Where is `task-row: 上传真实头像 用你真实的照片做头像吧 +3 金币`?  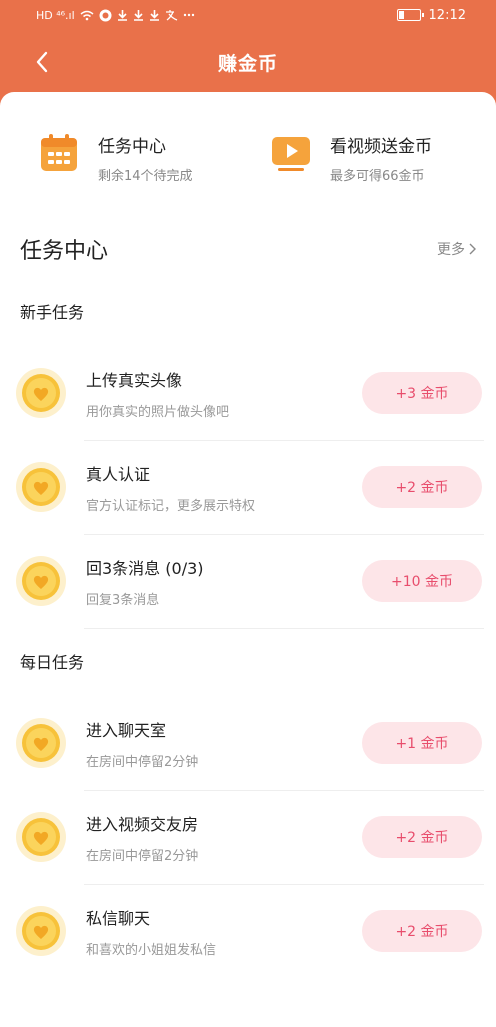
task-row: 上传真实头像 用你真实的照片做头像吧 +3 金币 is located at coordinates (250, 393).